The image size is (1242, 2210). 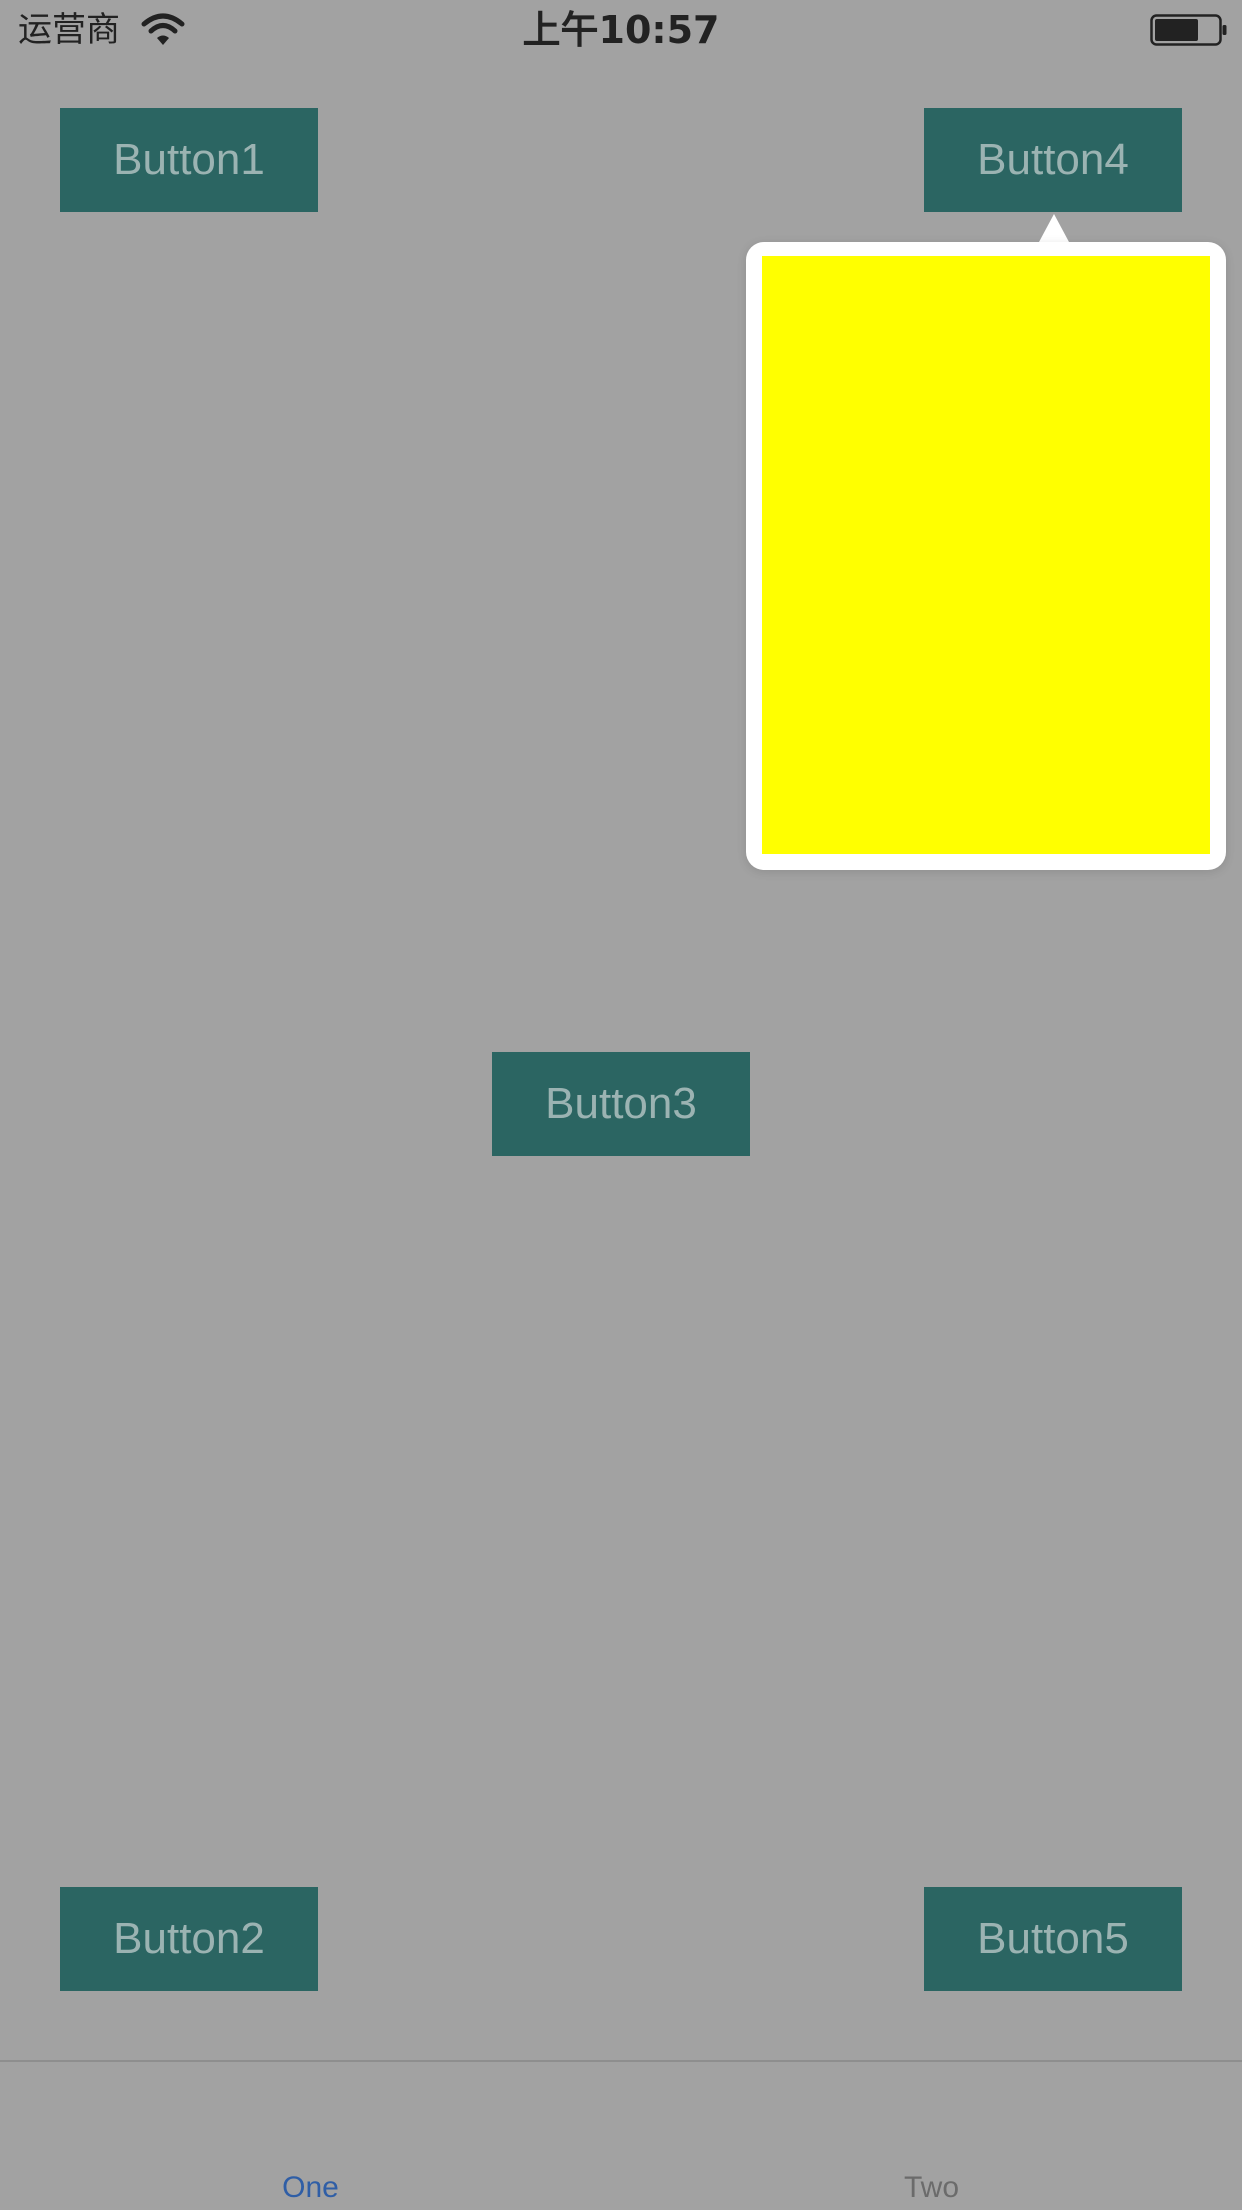 I want to click on tab-one: One, so click(x=310, y=2188).